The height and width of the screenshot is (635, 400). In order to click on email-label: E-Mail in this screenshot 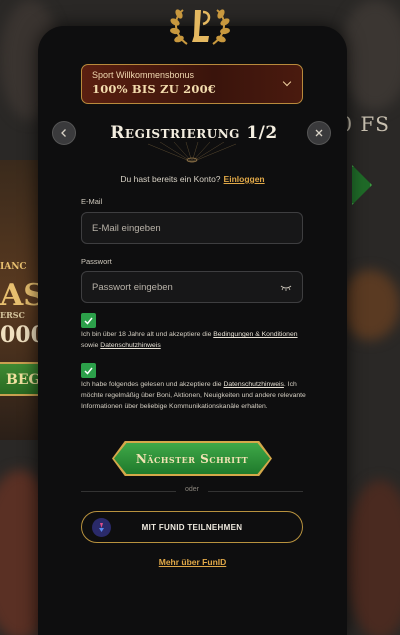, I will do `click(92, 201)`.